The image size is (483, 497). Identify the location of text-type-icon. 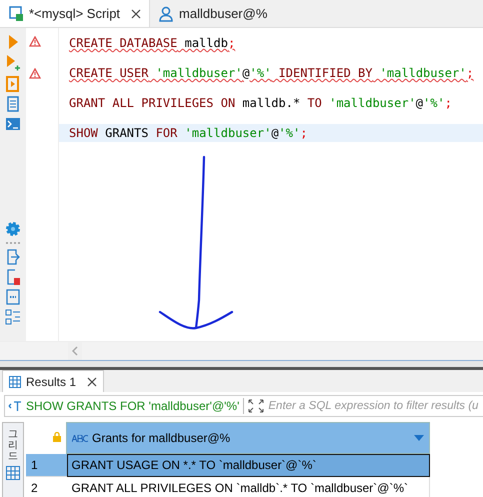
(80, 438).